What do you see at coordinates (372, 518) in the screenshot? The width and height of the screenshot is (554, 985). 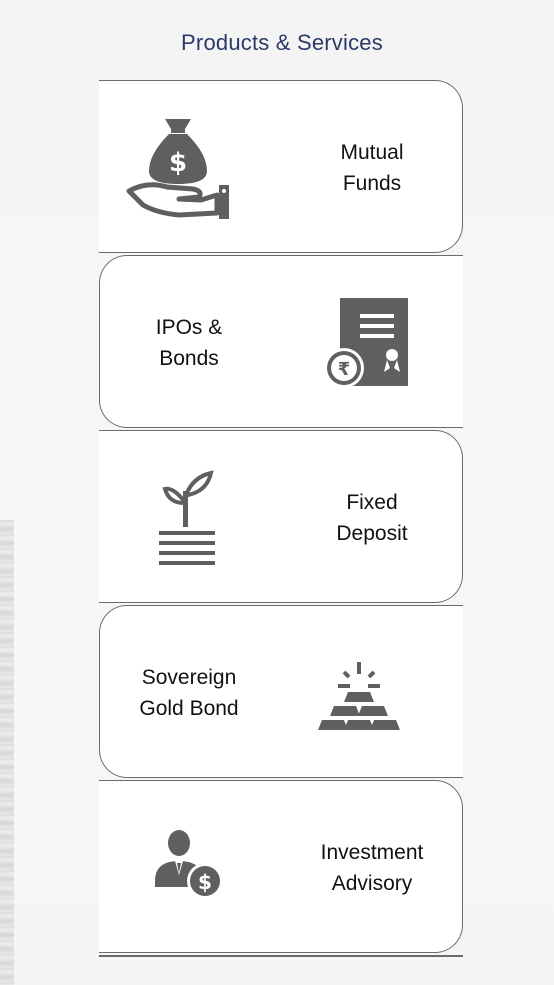 I see `card-label: Fixed Deposit` at bounding box center [372, 518].